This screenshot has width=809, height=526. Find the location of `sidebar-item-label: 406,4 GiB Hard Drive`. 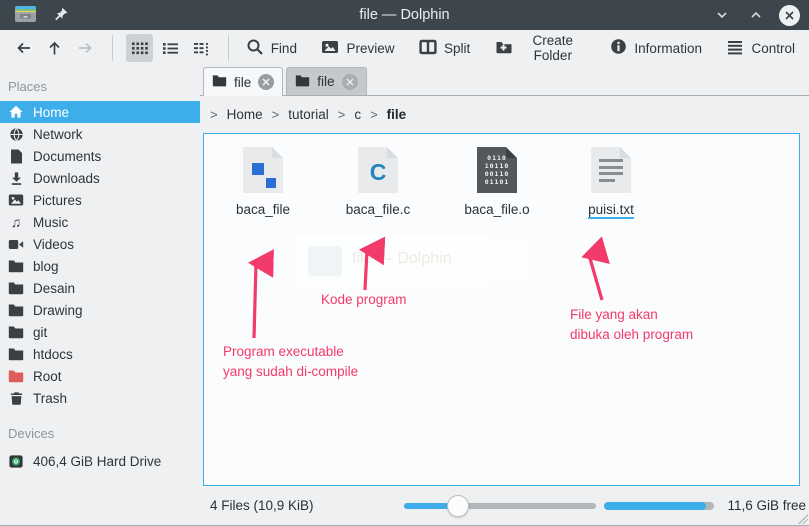

sidebar-item-label: 406,4 GiB Hard Drive is located at coordinates (97, 461).